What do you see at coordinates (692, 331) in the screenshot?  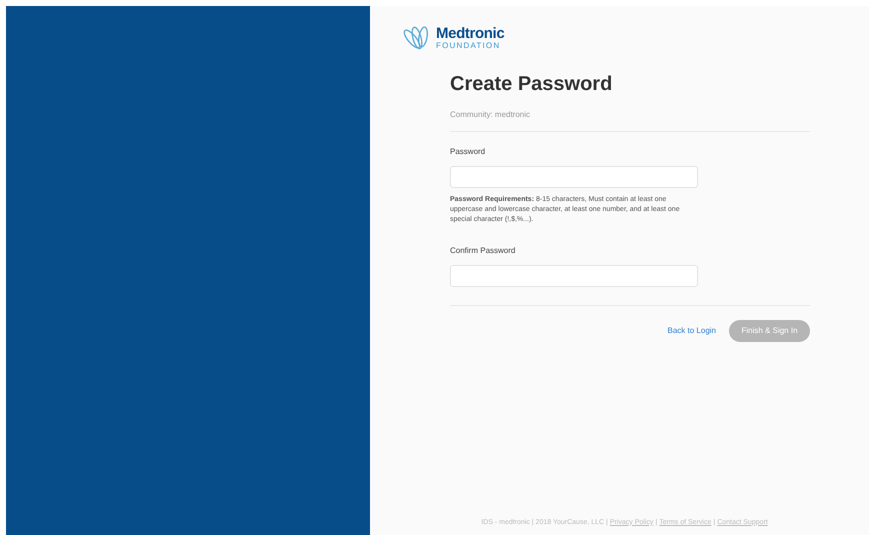 I see `back-to-login-link: Back to Login` at bounding box center [692, 331].